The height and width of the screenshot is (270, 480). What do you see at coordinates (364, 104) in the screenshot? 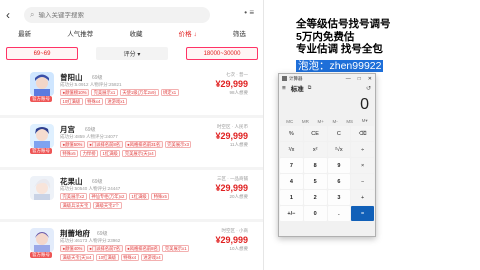
I see `calculator-display: 0` at bounding box center [364, 104].